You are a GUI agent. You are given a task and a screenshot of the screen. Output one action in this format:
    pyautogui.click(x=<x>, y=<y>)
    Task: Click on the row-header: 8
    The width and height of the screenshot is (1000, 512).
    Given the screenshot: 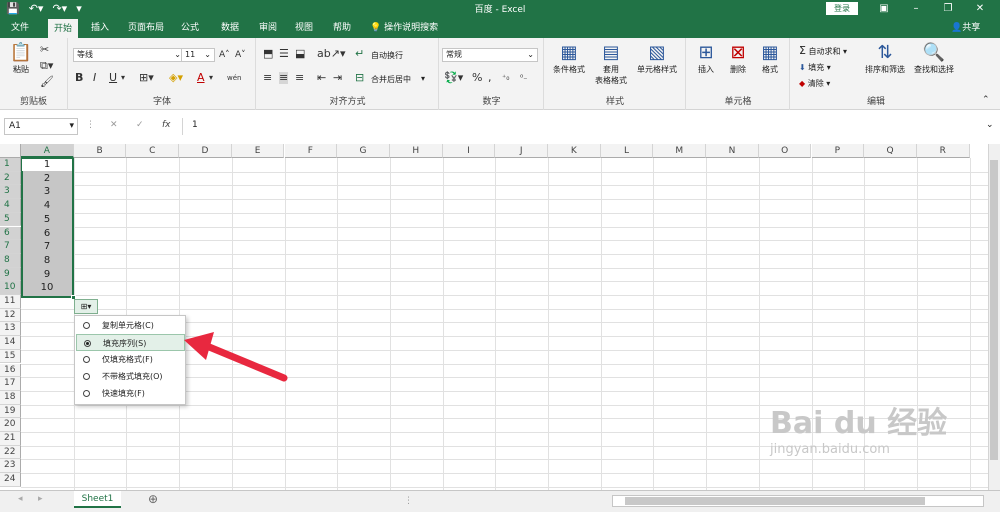 What is the action you would take?
    pyautogui.click(x=10, y=260)
    